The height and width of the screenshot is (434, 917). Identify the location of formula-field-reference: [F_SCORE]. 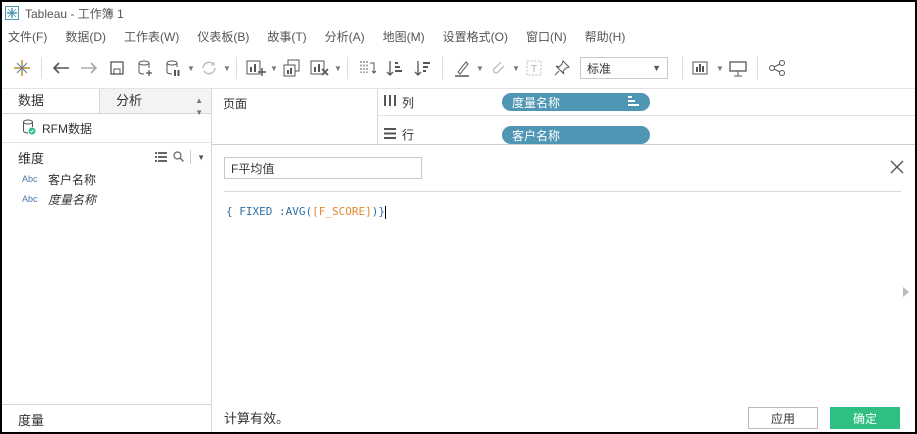
(342, 211).